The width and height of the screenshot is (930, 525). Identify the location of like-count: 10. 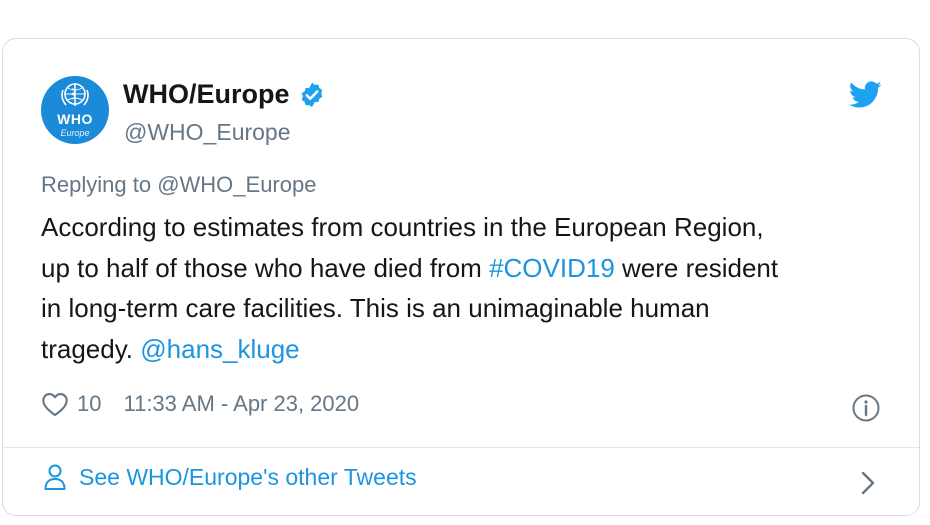
(89, 403).